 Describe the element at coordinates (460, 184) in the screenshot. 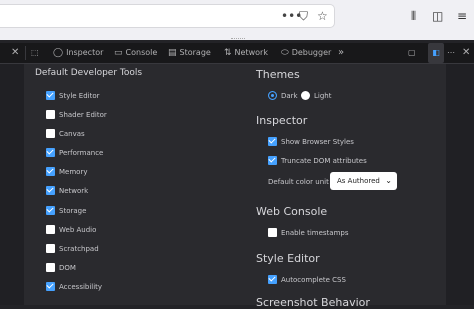

I see `panel-right-margin` at that location.